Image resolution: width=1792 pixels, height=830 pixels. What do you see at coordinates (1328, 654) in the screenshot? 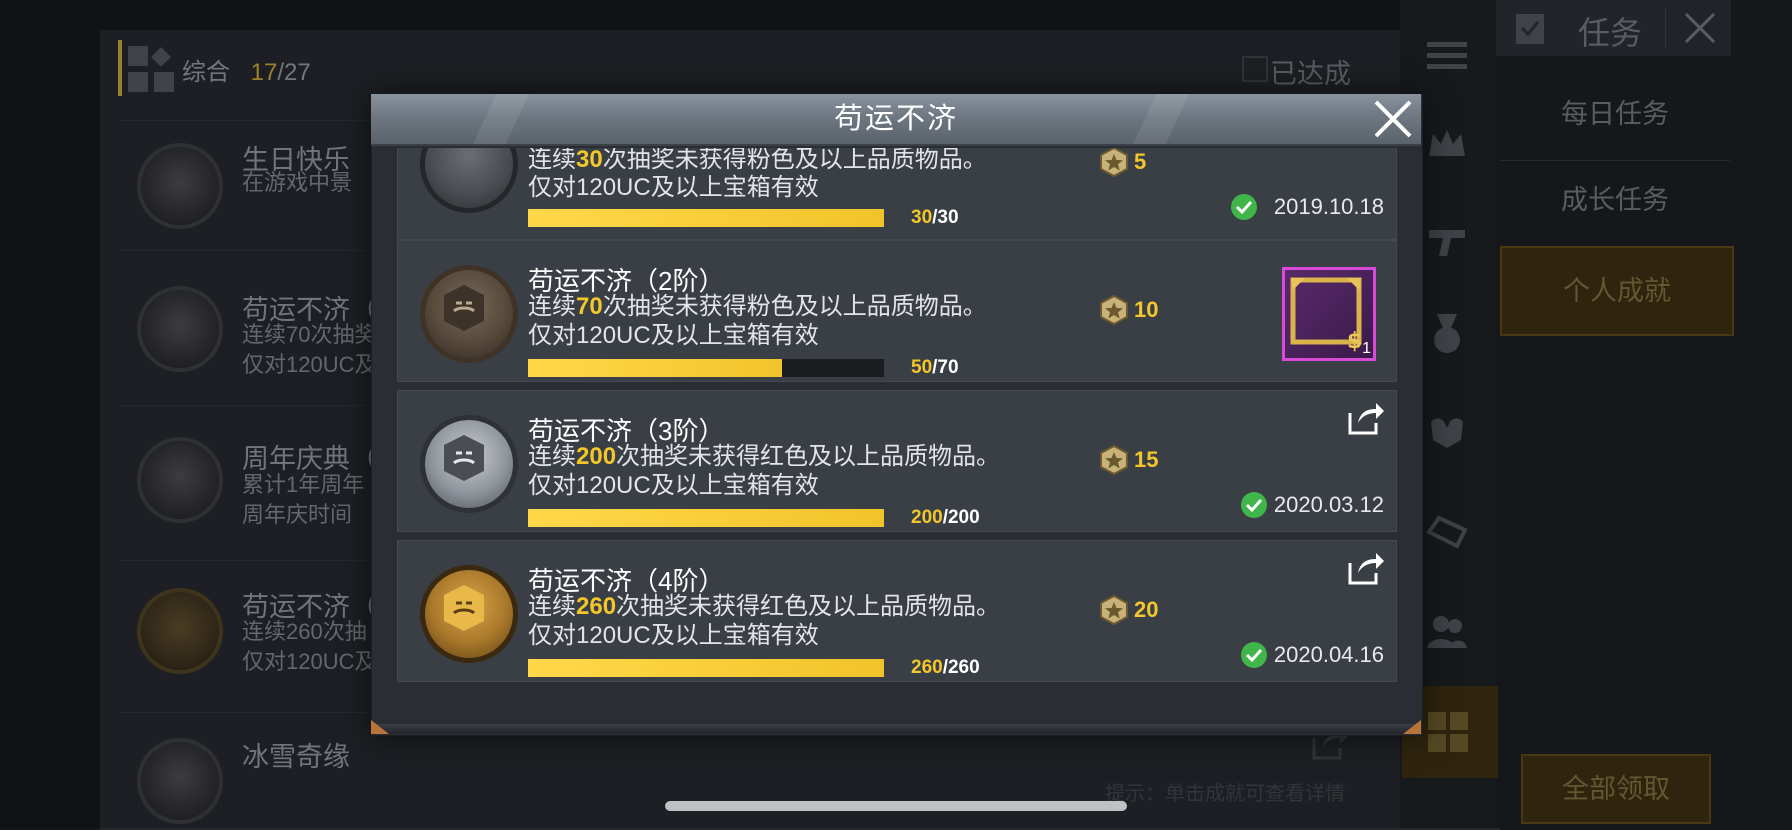
I see `completion-date: 2020.04.16` at bounding box center [1328, 654].